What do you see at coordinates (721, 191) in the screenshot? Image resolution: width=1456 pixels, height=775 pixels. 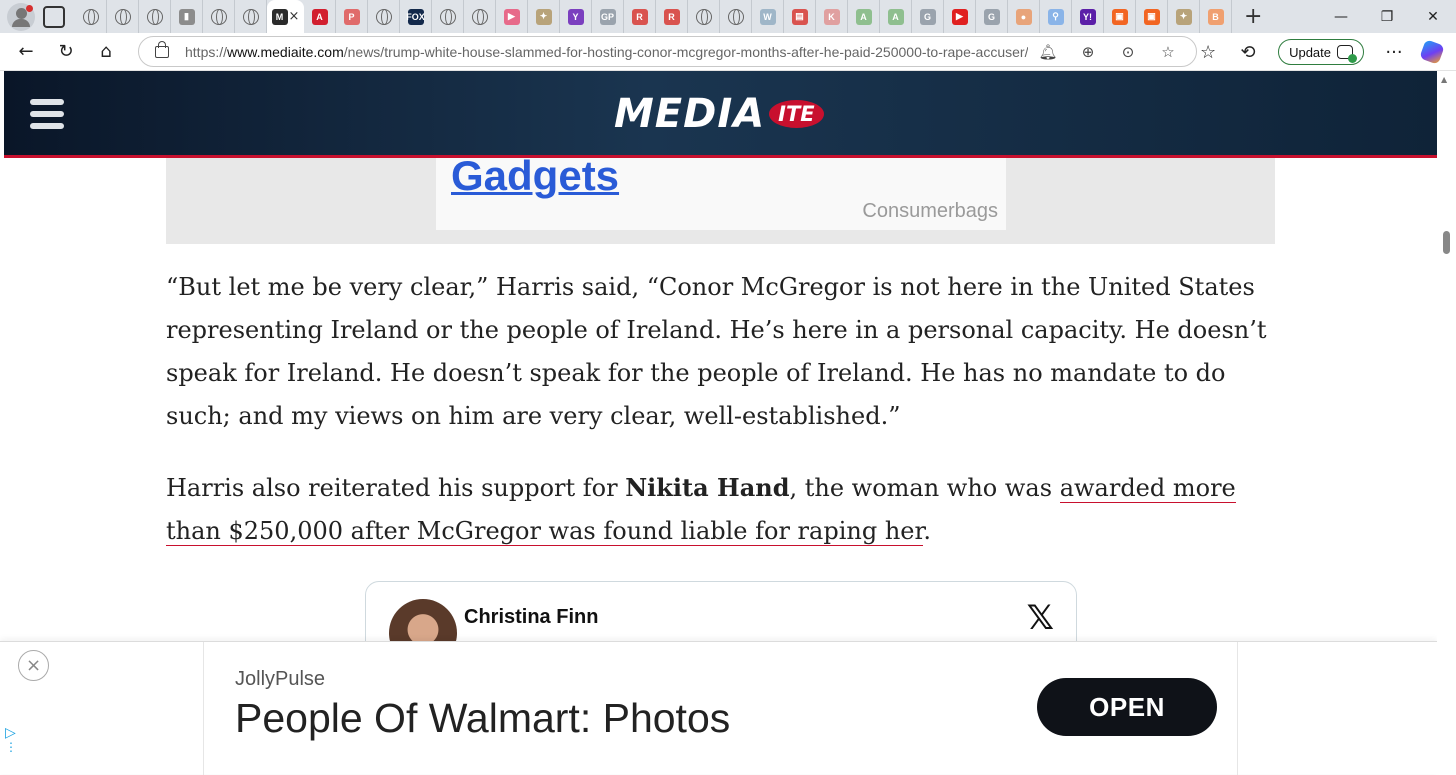 I see `top-ad-creative: Gadgets Consumerbags` at bounding box center [721, 191].